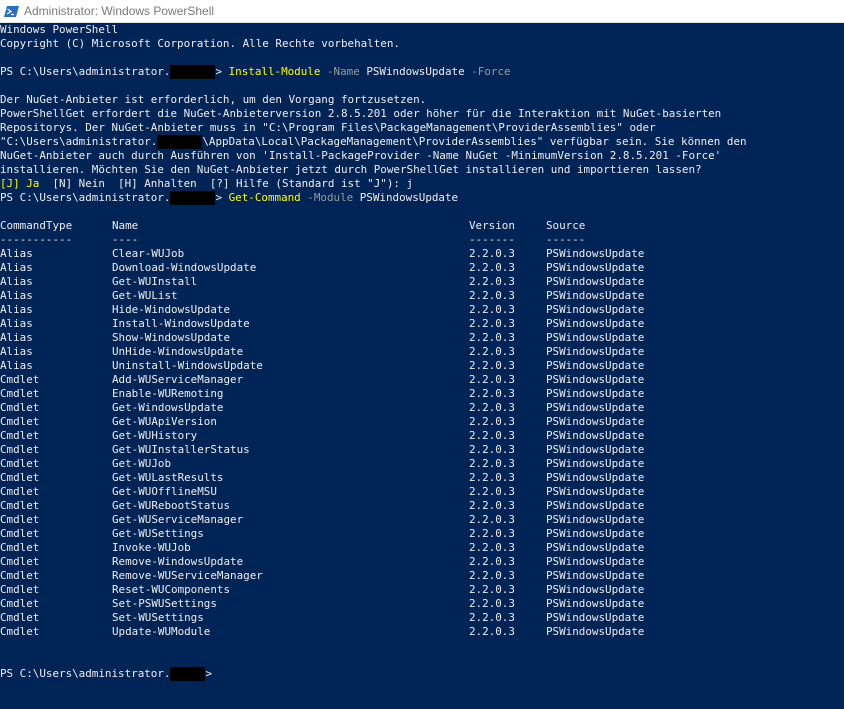  I want to click on cell-name: Add-WUServiceManager, so click(178, 379).